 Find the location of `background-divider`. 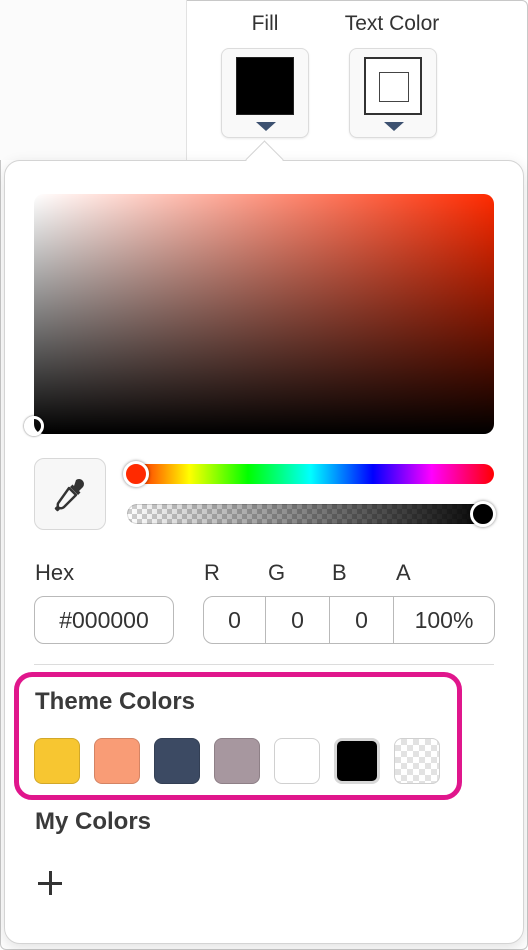

background-divider is located at coordinates (186, 80).